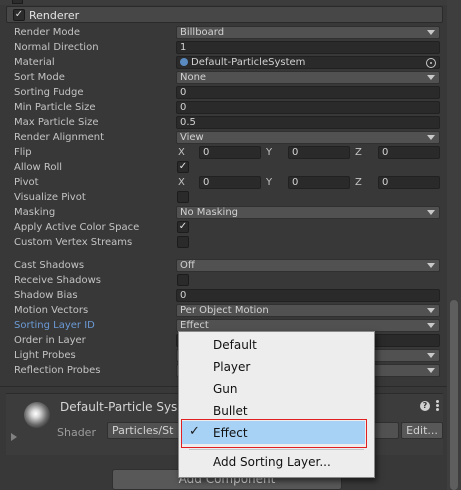  I want to click on renderer-module-header: ✓ Renderer, so click(224, 14).